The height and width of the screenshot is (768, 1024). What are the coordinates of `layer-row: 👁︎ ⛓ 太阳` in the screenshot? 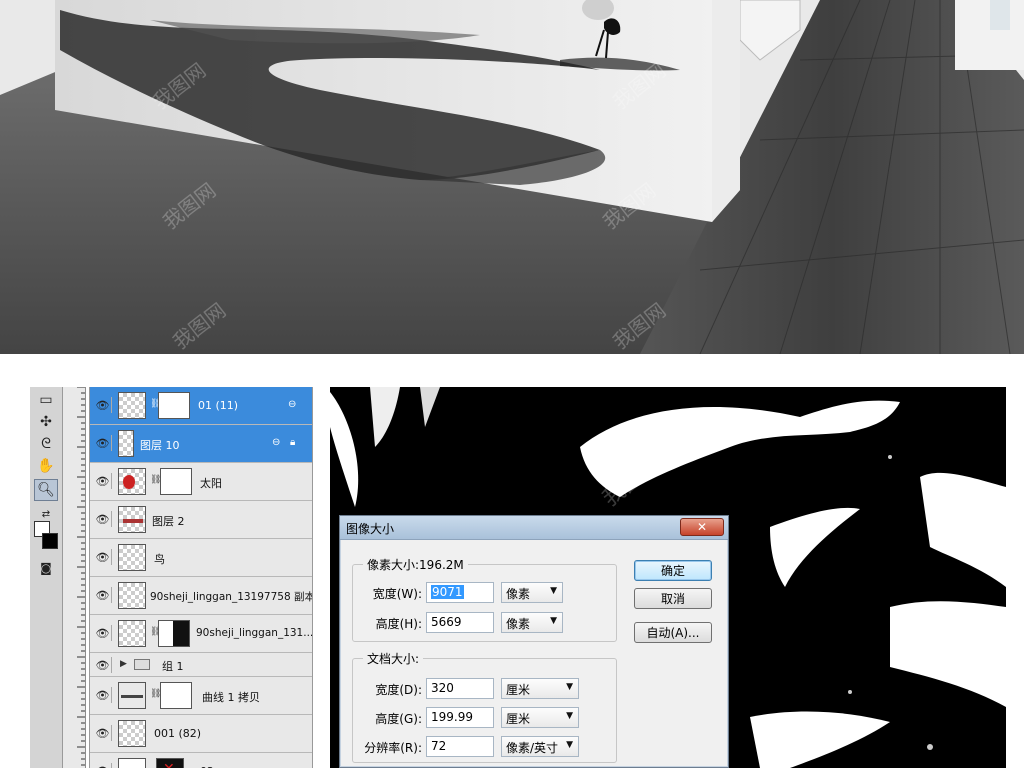 It's located at (201, 482).